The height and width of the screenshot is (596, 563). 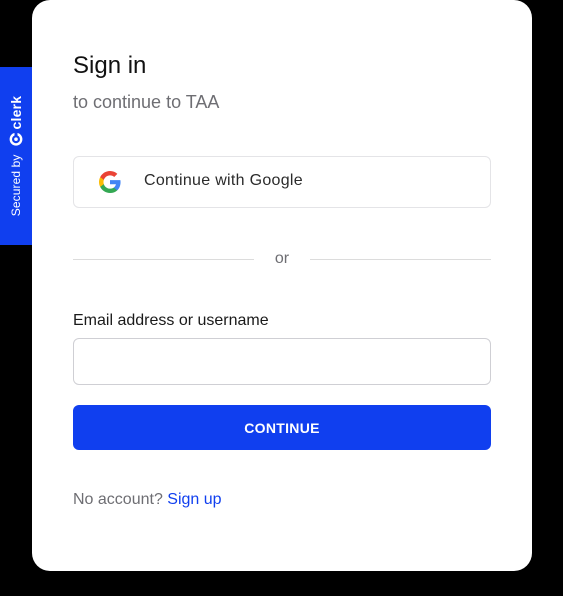 I want to click on secured-by-clerk-badge: Secured by clerk, so click(x=16, y=156).